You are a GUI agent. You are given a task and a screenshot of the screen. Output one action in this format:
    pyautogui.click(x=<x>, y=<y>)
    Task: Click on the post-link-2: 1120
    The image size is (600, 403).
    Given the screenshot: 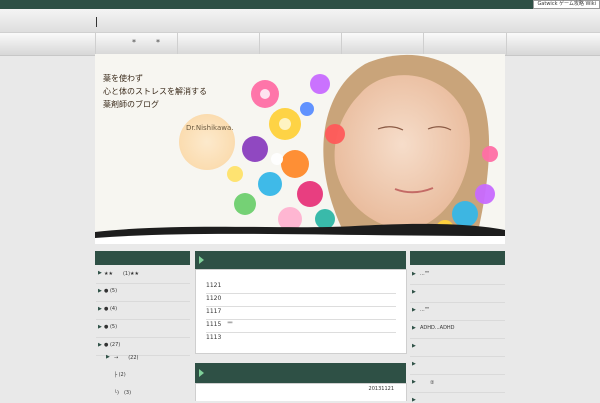 What is the action you would take?
    pyautogui.click(x=301, y=300)
    